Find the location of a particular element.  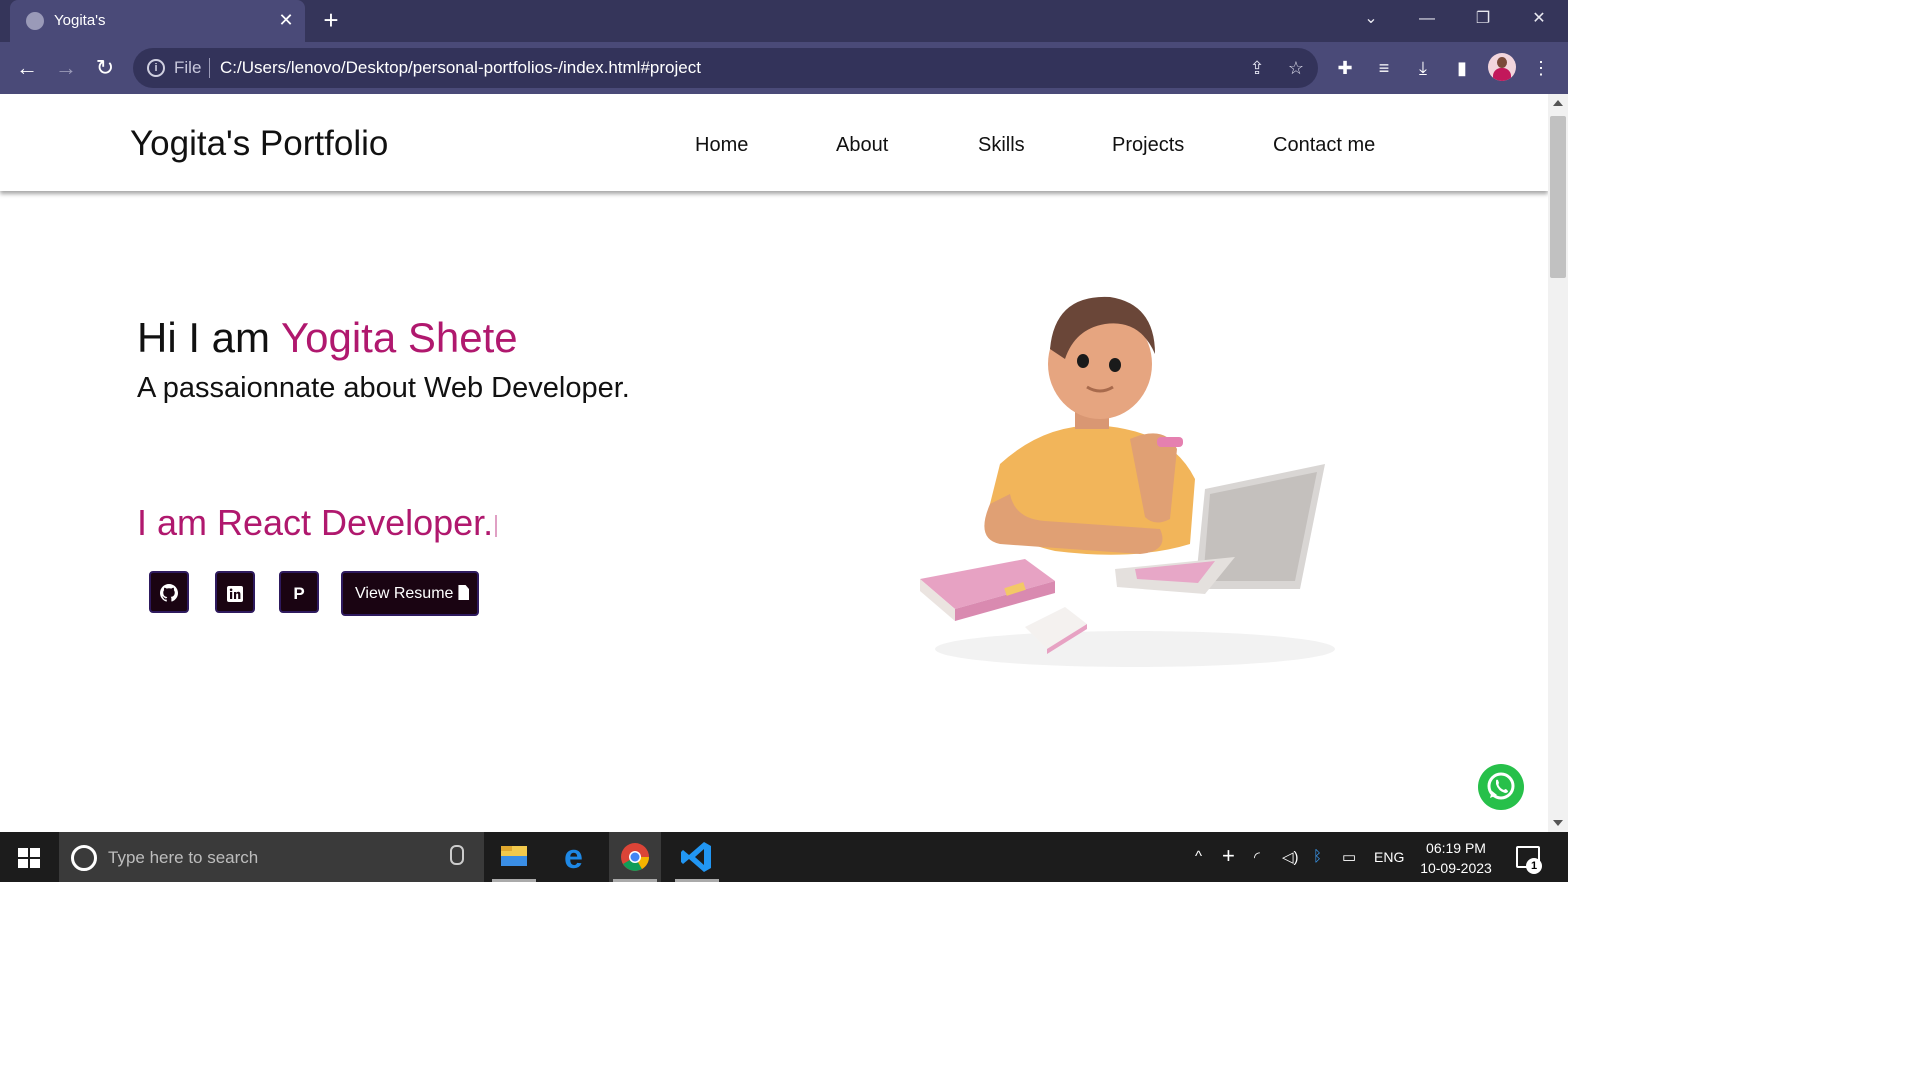

nav-contact: Contact me is located at coordinates (1324, 145).